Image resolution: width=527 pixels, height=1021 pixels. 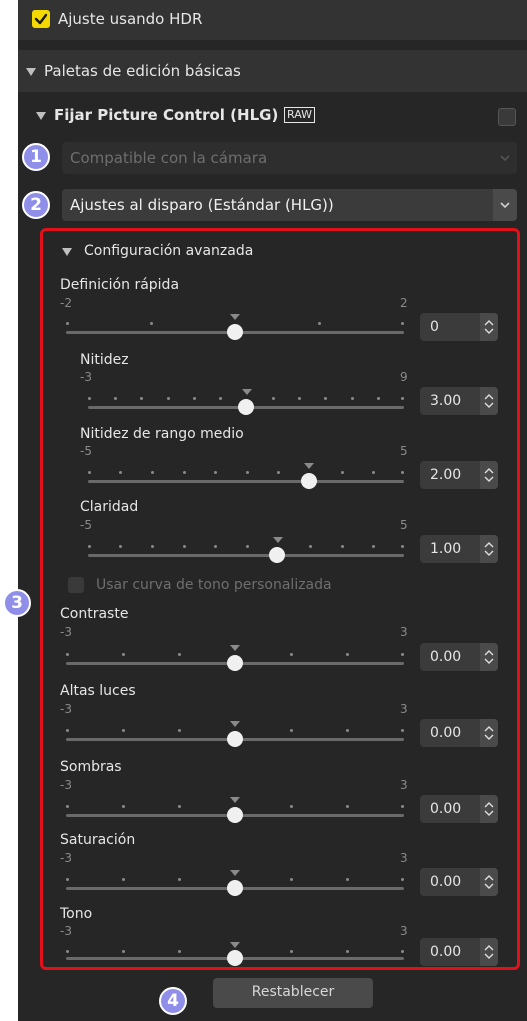 I want to click on reset-button: Restablecer, so click(x=293, y=993).